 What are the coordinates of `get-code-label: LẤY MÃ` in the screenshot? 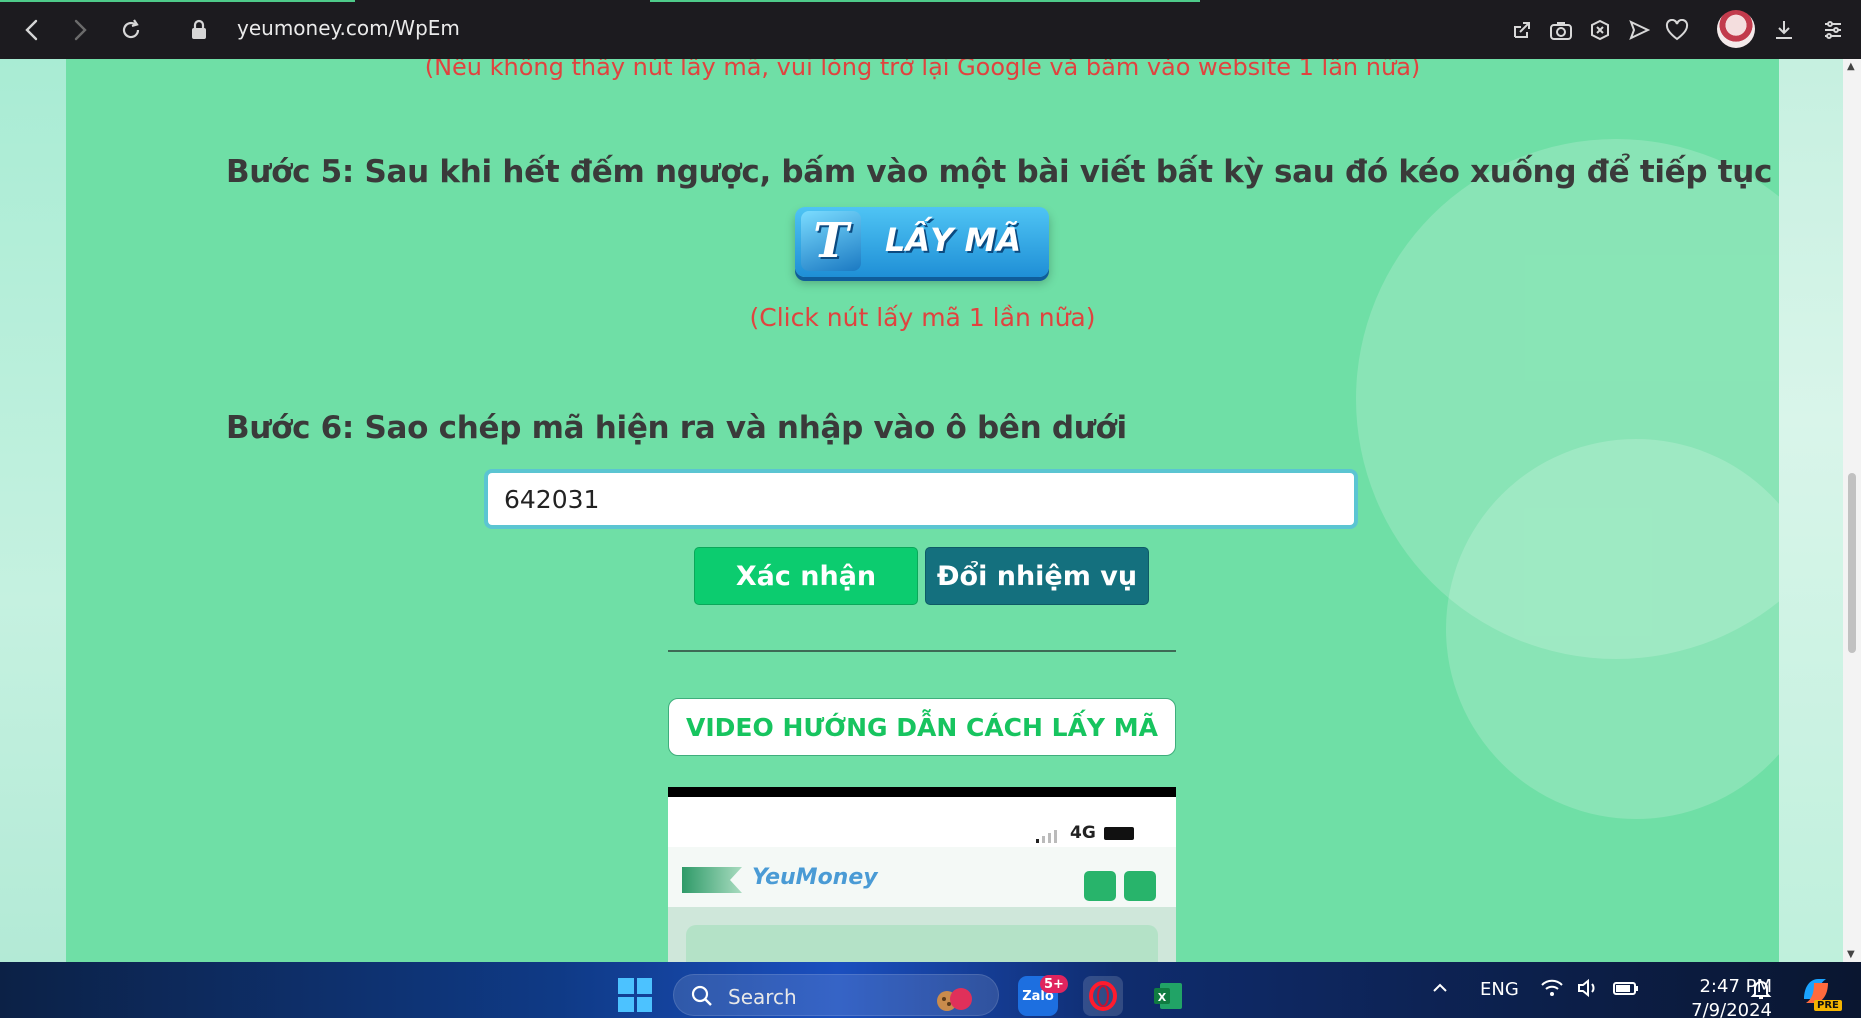 It's located at (953, 240).